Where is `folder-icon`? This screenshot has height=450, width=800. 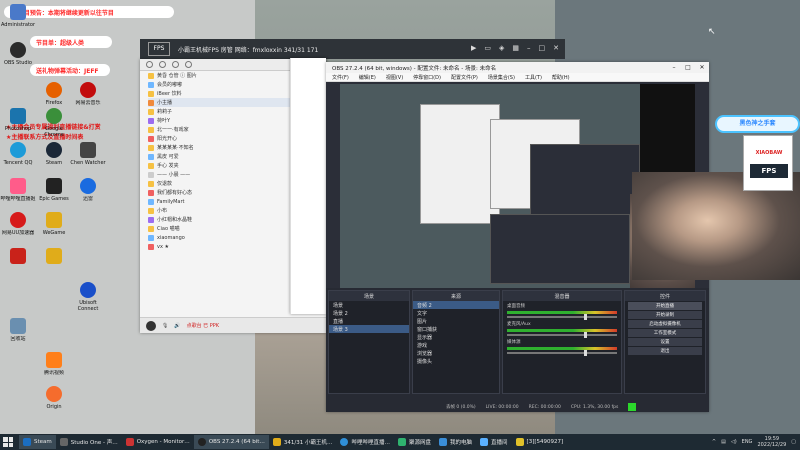 folder-icon is located at coordinates (443, 442).